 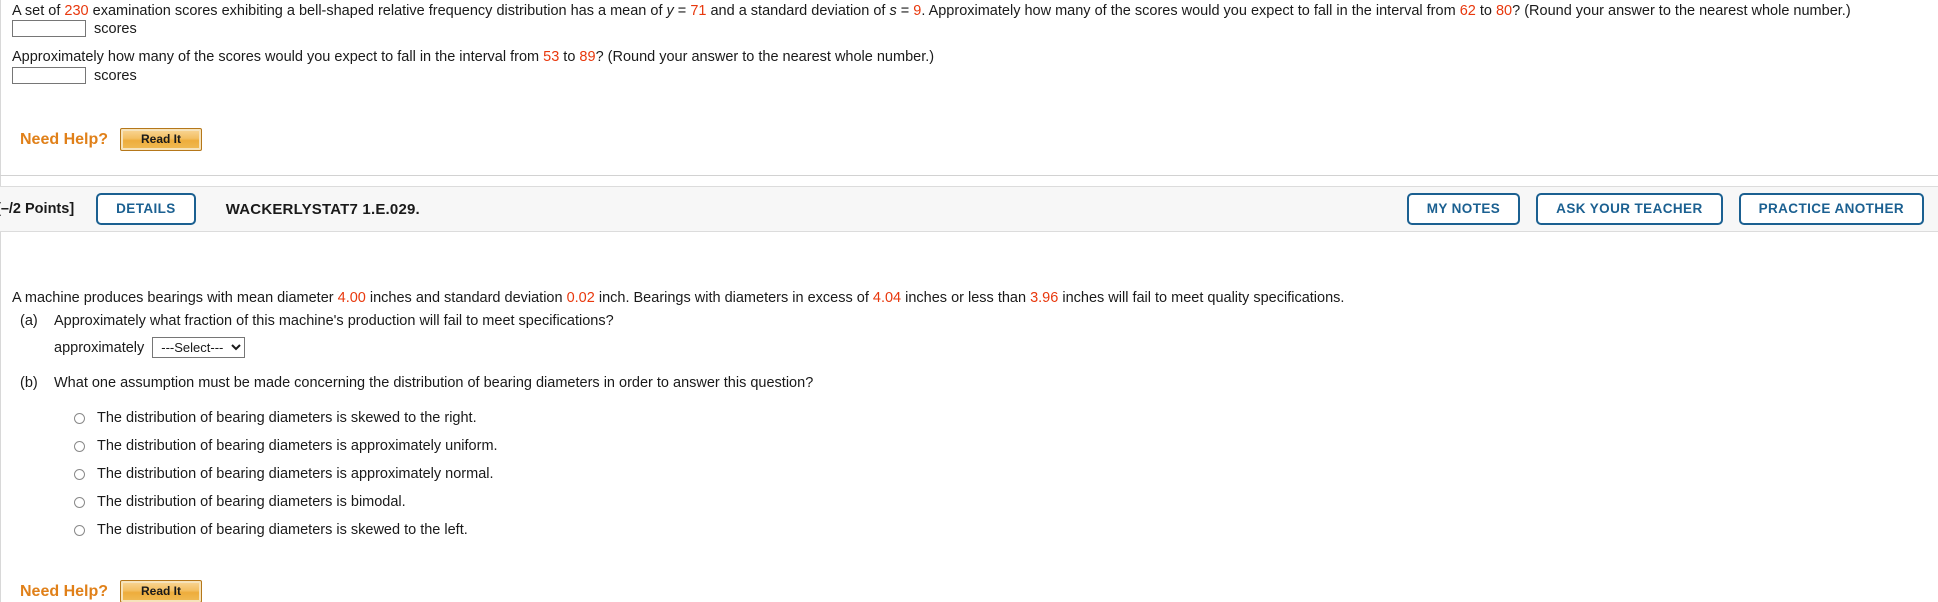 I want to click on q1-mean-value: 71, so click(x=698, y=11).